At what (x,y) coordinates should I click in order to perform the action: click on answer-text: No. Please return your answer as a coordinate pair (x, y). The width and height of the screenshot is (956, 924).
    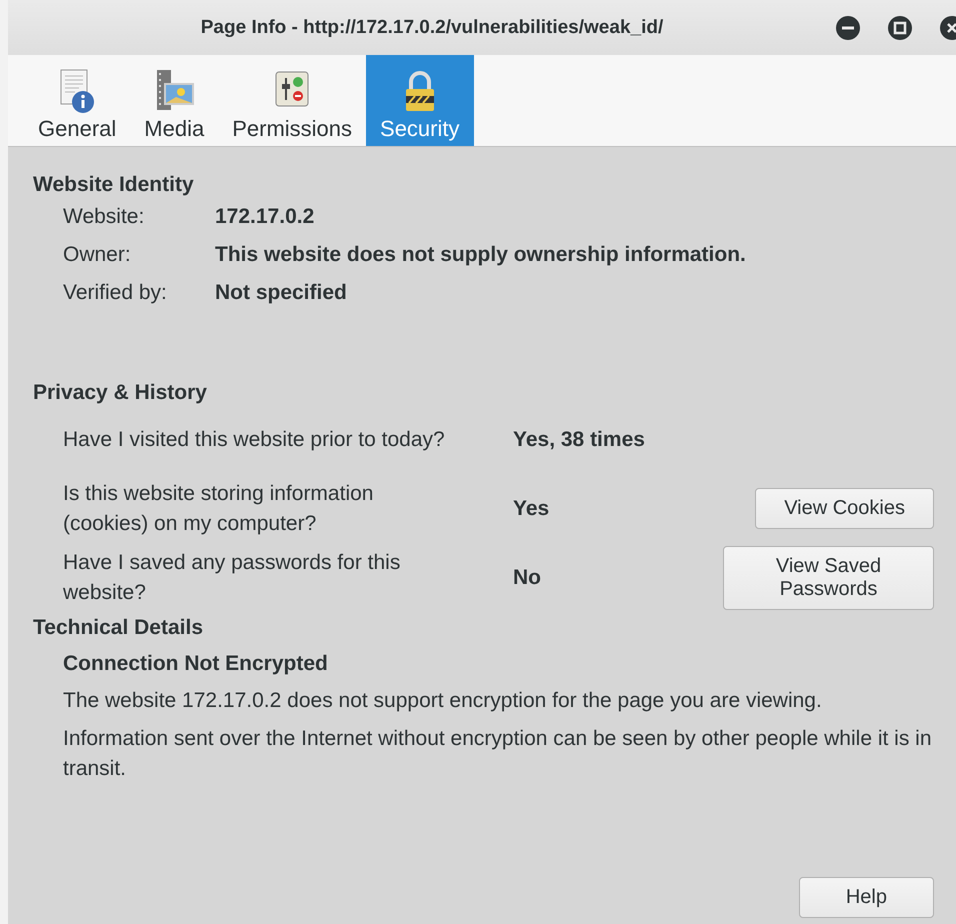
    Looking at the image, I should click on (527, 578).